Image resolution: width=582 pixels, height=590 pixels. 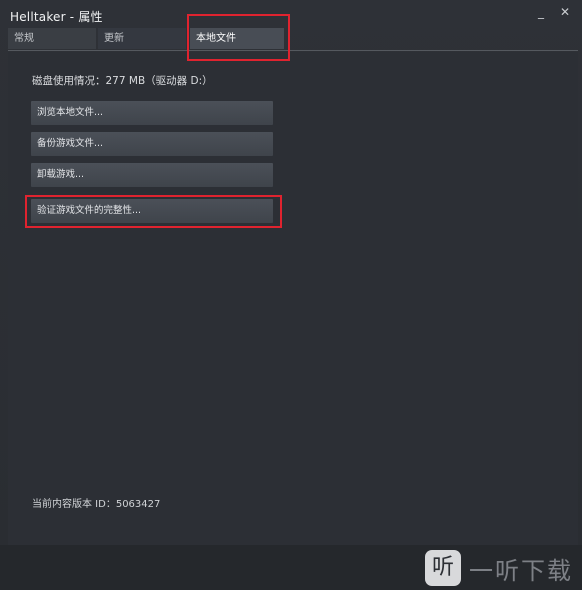 I want to click on watermark-logo-icon: 听, so click(x=443, y=568).